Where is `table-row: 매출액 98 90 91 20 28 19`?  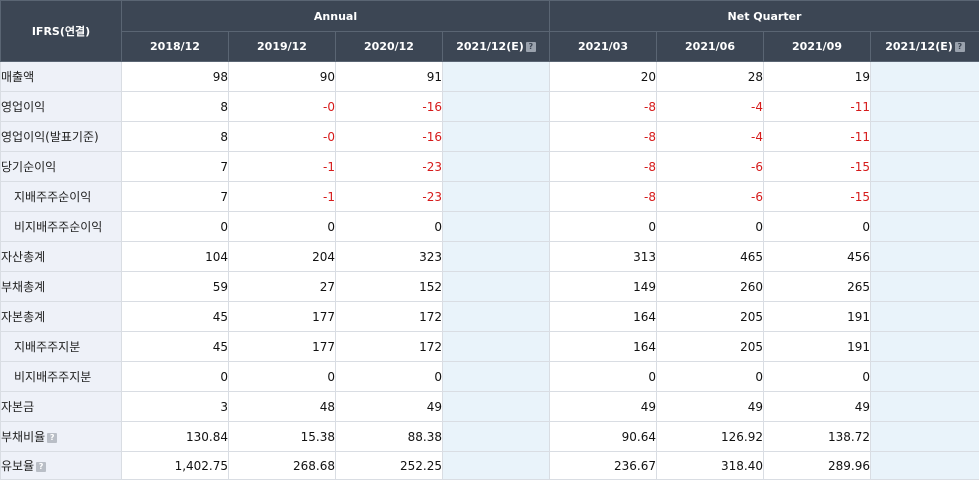 table-row: 매출액 98 90 91 20 28 19 is located at coordinates (489, 76).